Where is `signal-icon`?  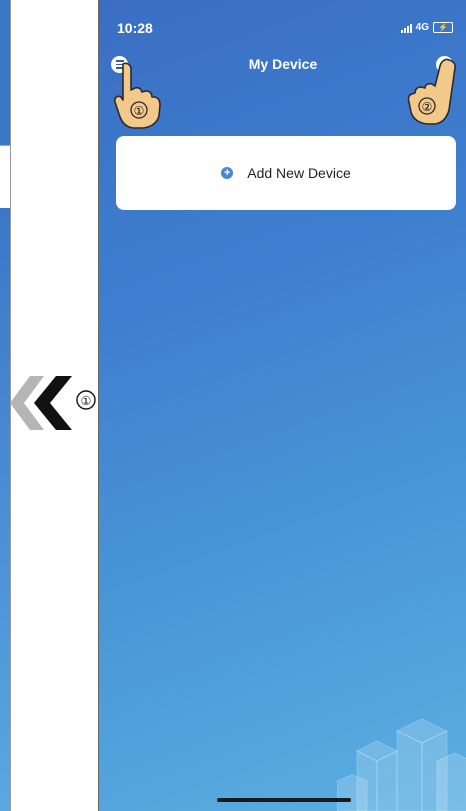
signal-icon is located at coordinates (406, 28).